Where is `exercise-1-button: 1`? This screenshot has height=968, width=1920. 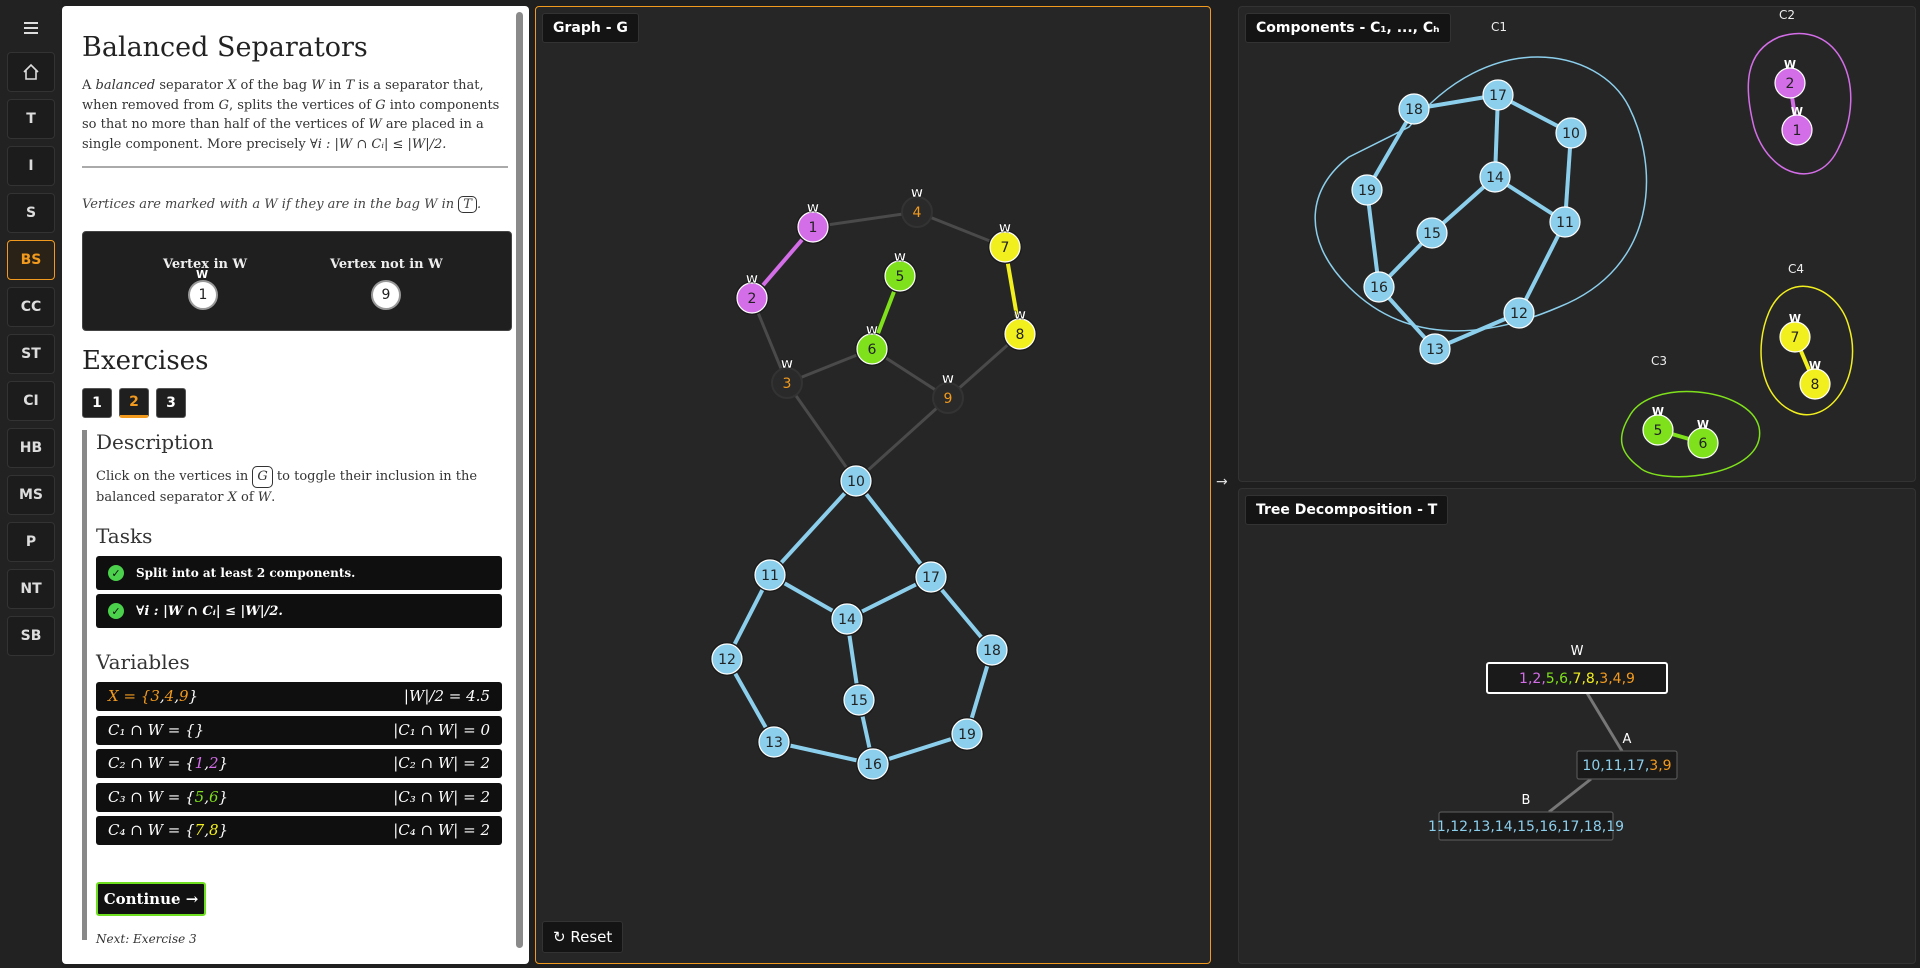 exercise-1-button: 1 is located at coordinates (97, 403).